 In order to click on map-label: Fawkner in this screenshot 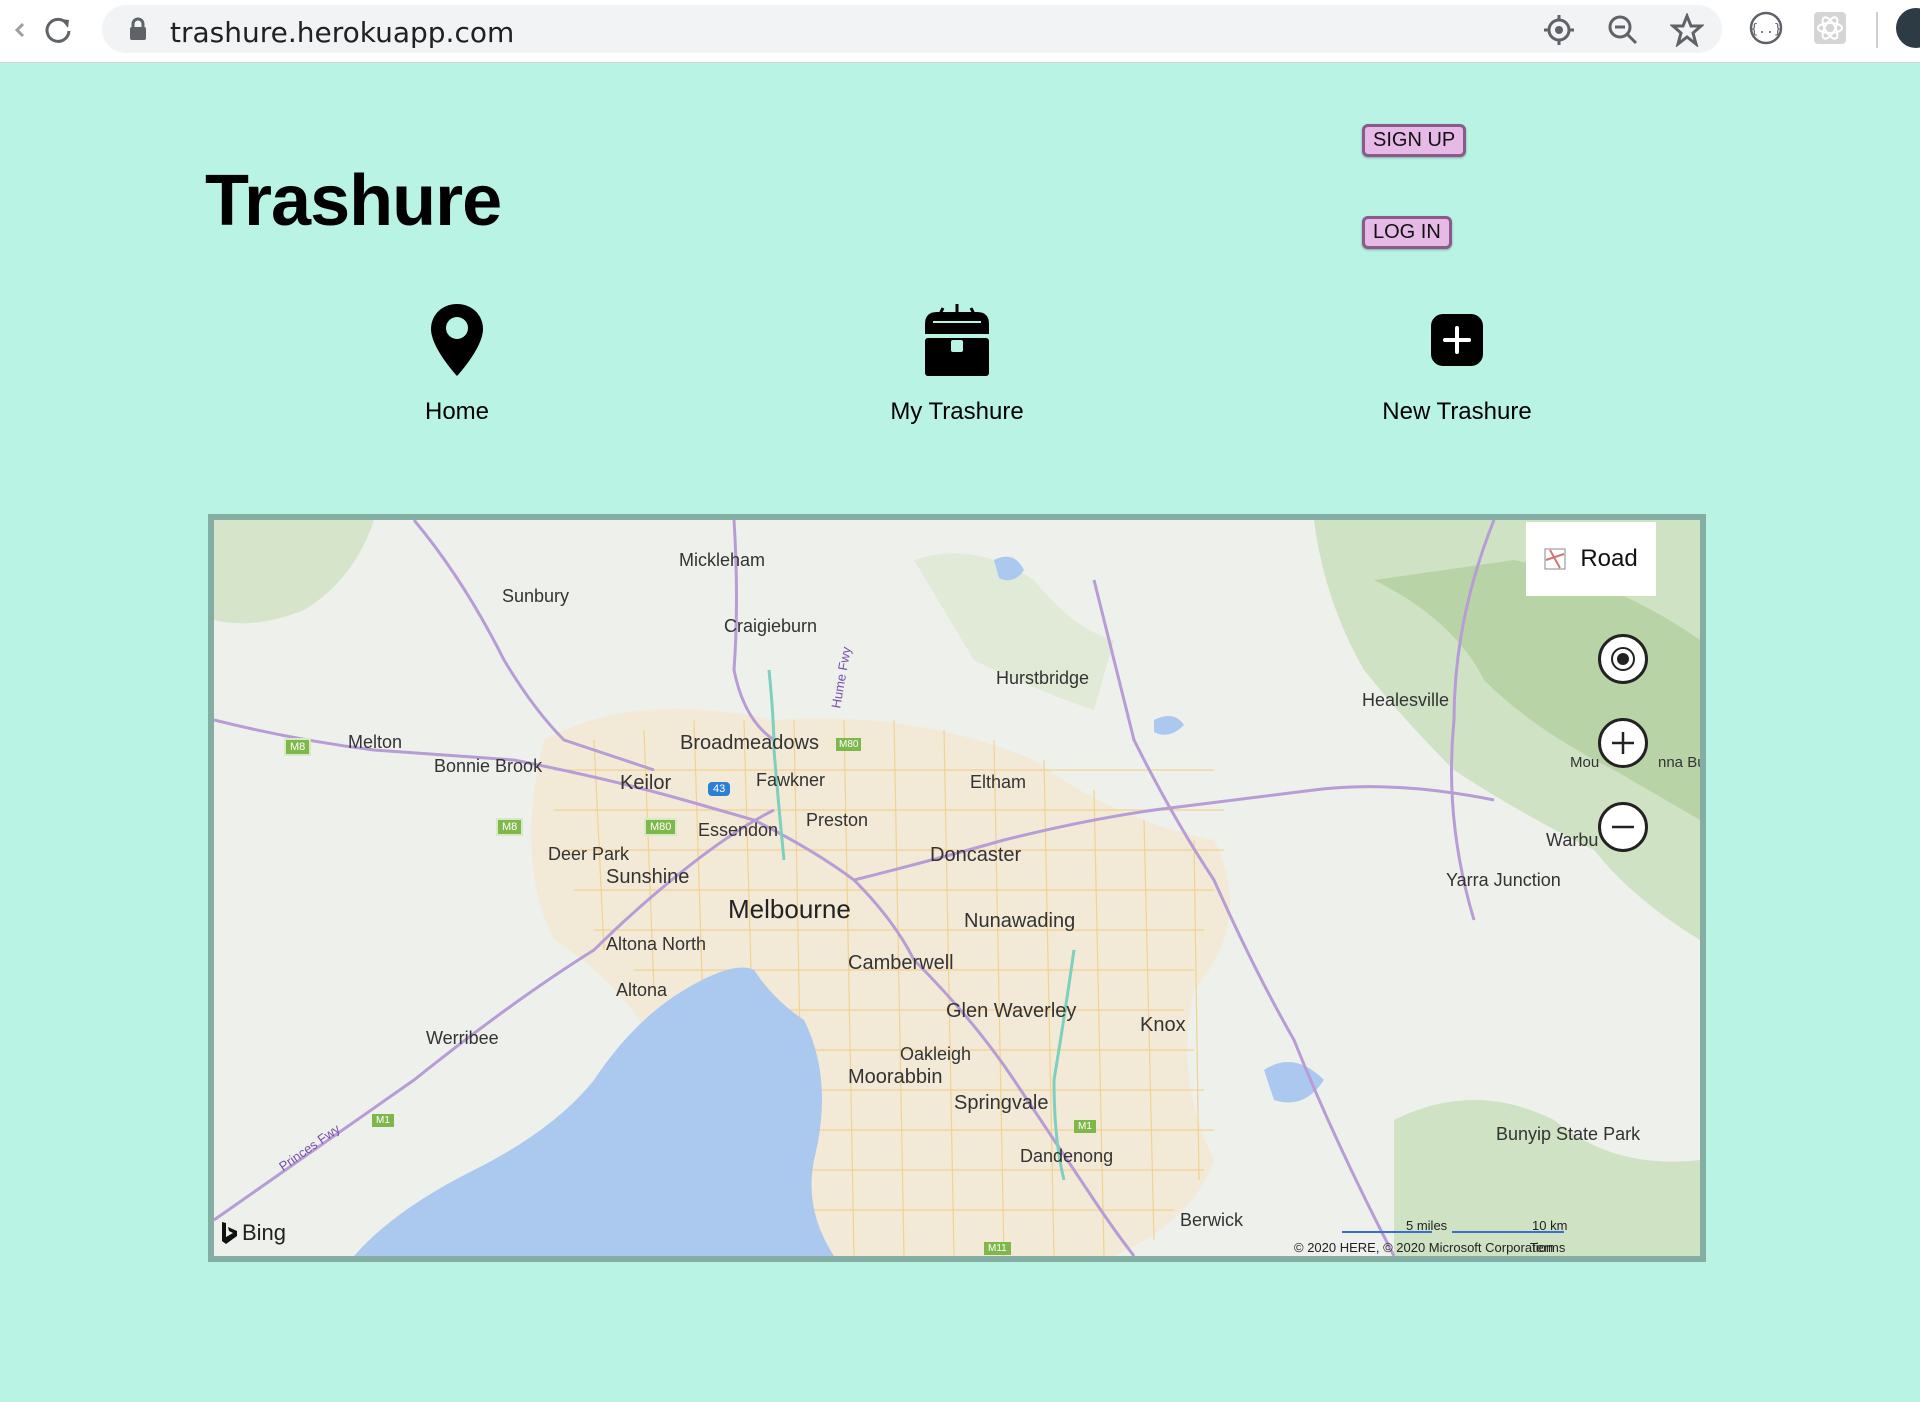, I will do `click(791, 780)`.